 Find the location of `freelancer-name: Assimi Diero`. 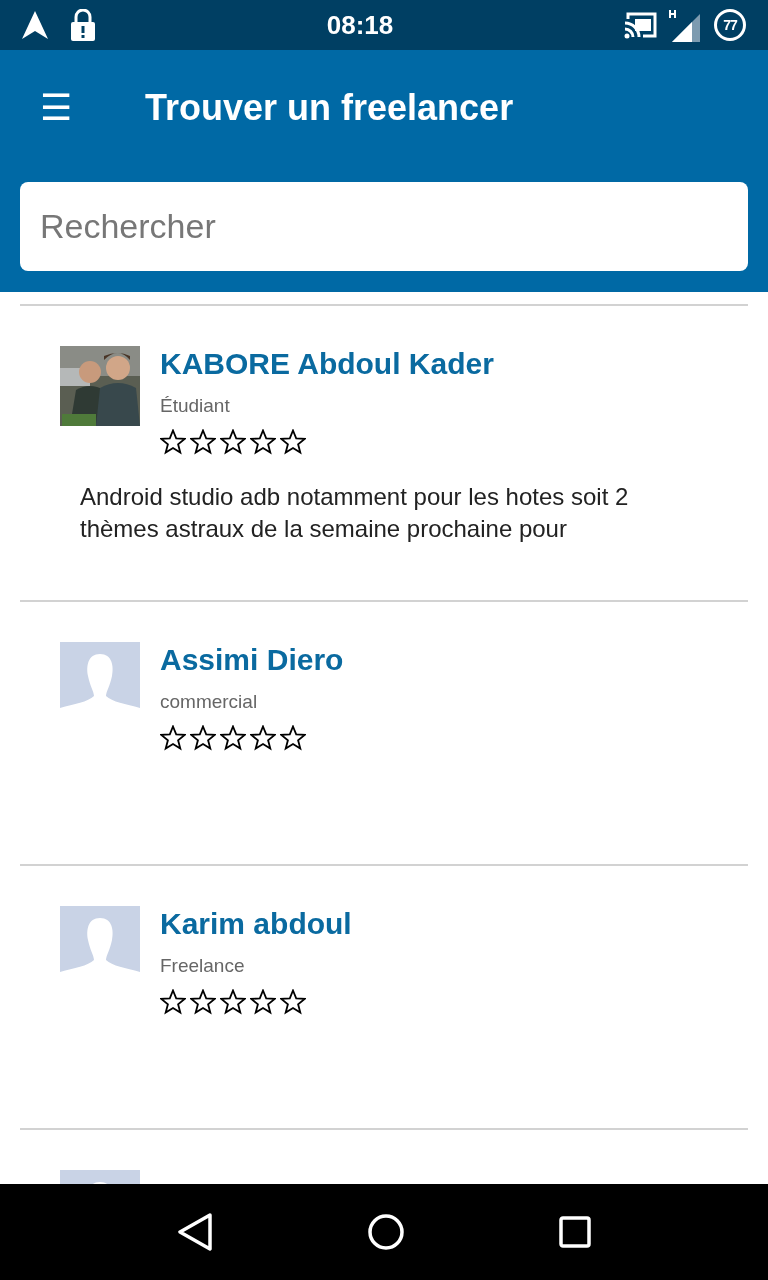

freelancer-name: Assimi Diero is located at coordinates (252, 660).